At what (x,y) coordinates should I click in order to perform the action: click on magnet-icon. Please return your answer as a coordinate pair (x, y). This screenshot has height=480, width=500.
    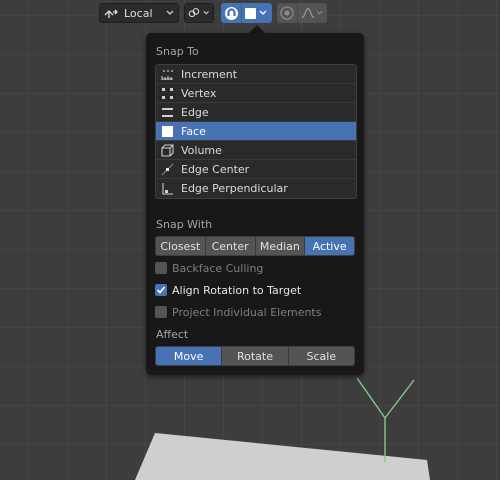
    Looking at the image, I should click on (231, 13).